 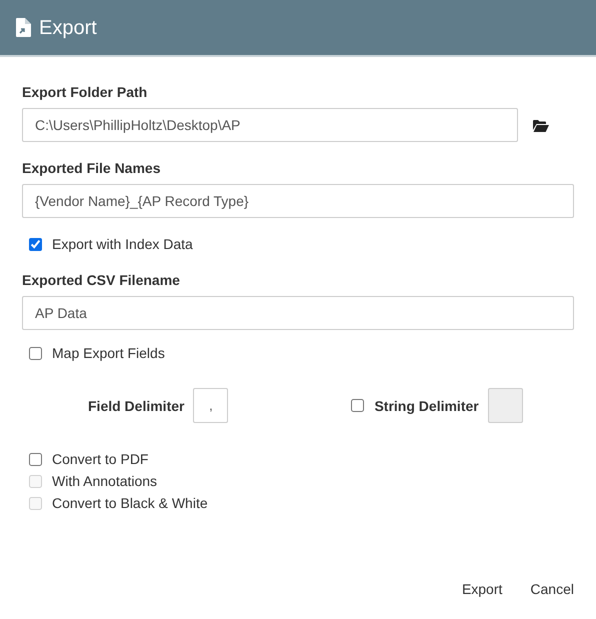 I want to click on checkbox-label: Convert to PDF, so click(x=100, y=459).